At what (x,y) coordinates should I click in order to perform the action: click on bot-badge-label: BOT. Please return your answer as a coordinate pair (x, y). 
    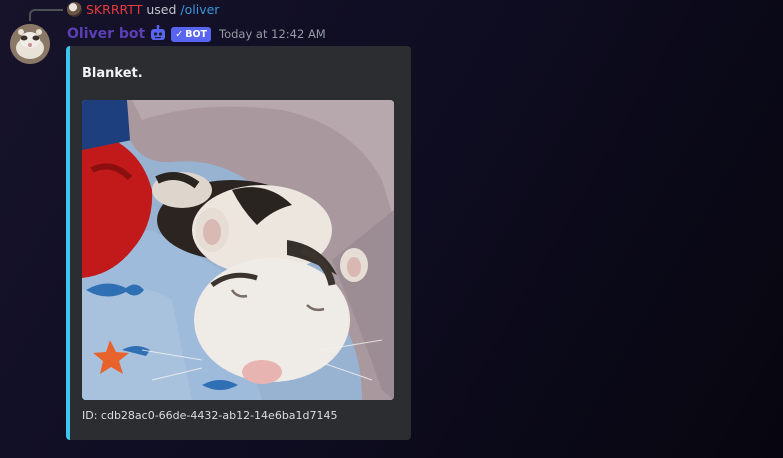
    Looking at the image, I should click on (196, 34).